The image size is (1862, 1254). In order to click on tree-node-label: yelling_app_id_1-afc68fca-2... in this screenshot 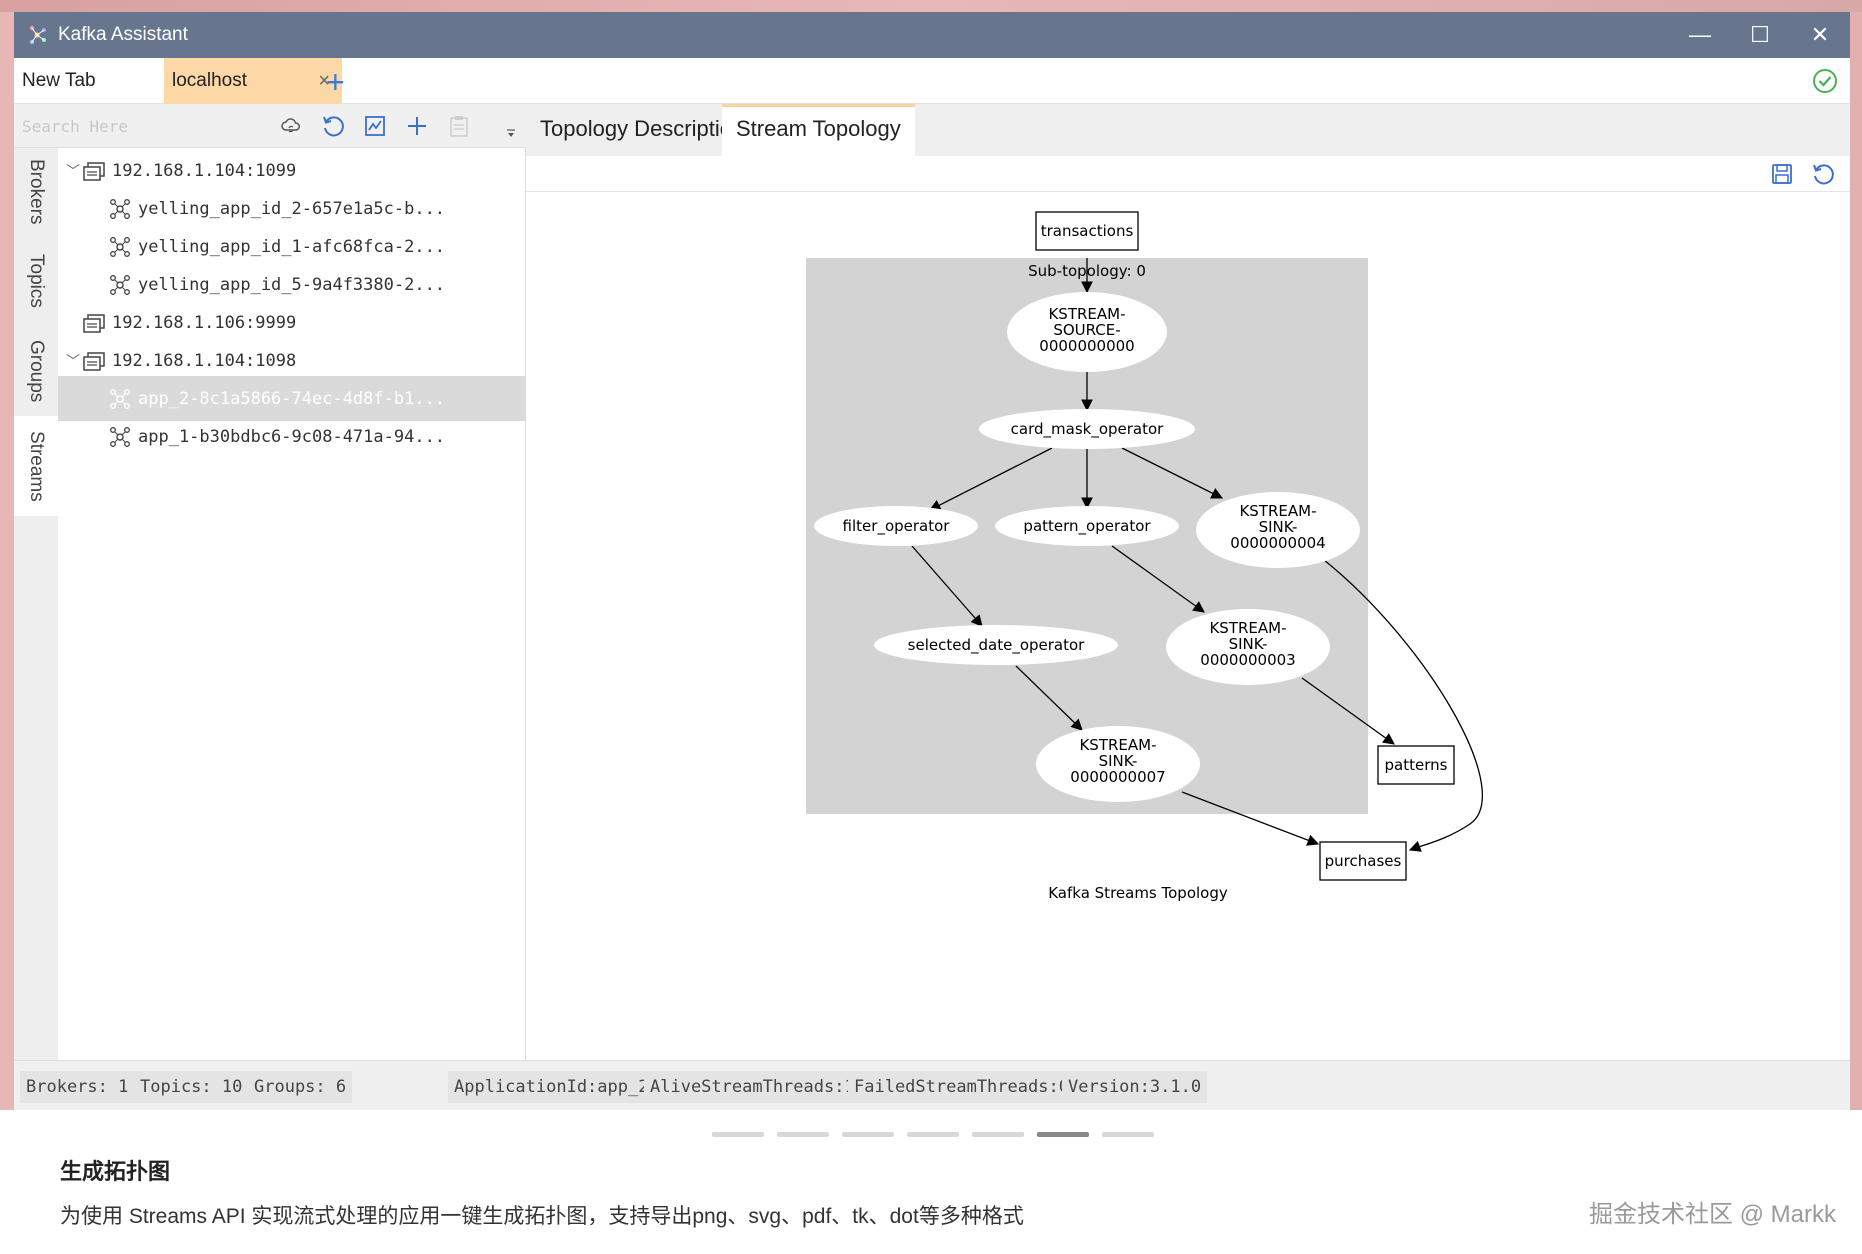, I will do `click(292, 246)`.